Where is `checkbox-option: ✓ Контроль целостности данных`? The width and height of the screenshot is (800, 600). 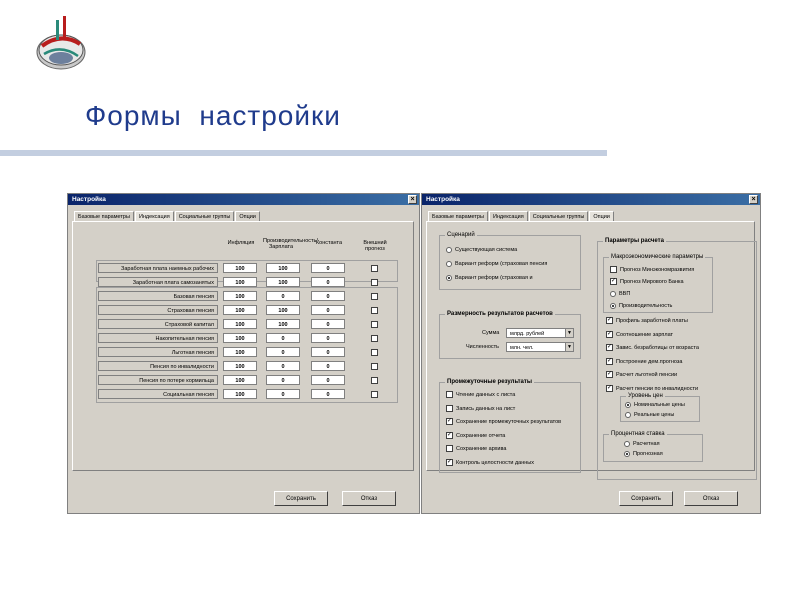 checkbox-option: ✓ Контроль целостности данных is located at coordinates (490, 462).